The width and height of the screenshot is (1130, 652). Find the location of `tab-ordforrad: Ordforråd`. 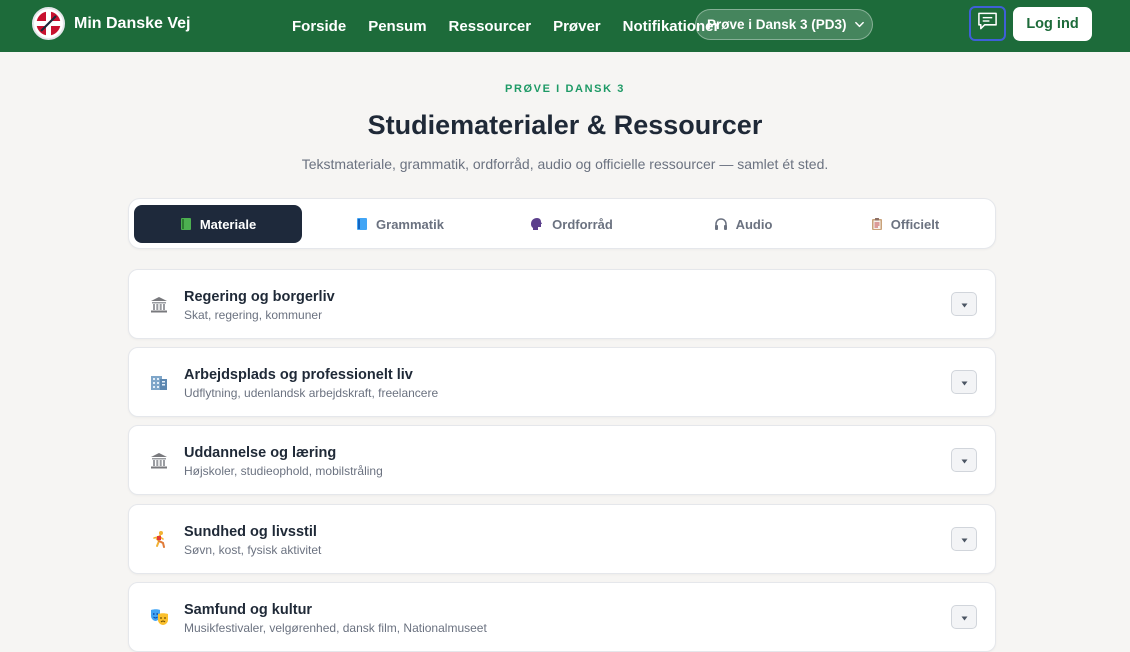

tab-ordforrad: Ordforråd is located at coordinates (571, 224).